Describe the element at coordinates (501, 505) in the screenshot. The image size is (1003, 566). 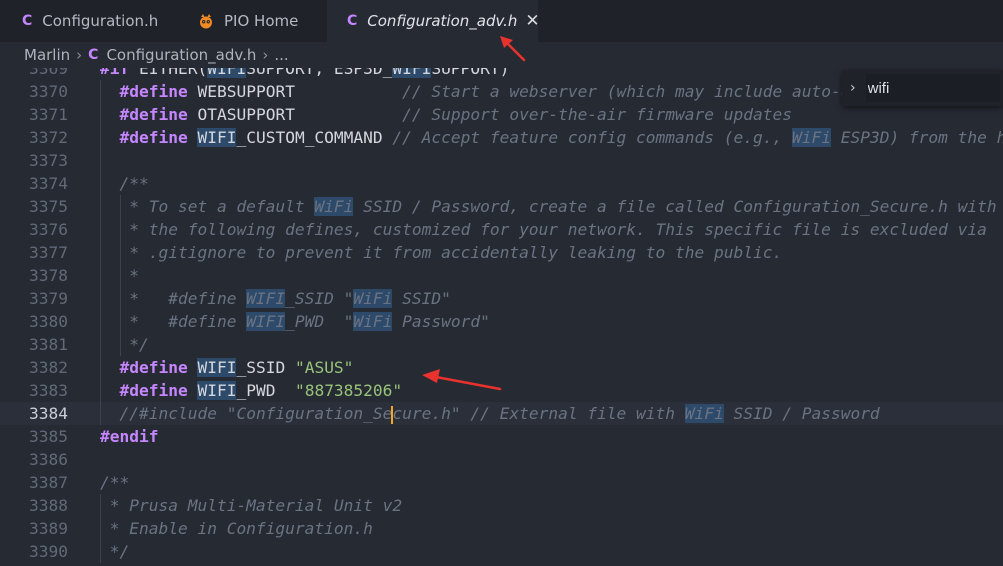
I see `code-line: 3388 * Prusa Multi-Material Unit v2` at that location.